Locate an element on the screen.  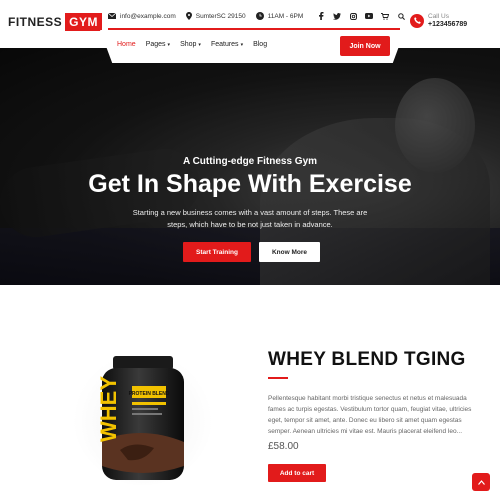
start-training-button: Start Training is located at coordinates (217, 252).